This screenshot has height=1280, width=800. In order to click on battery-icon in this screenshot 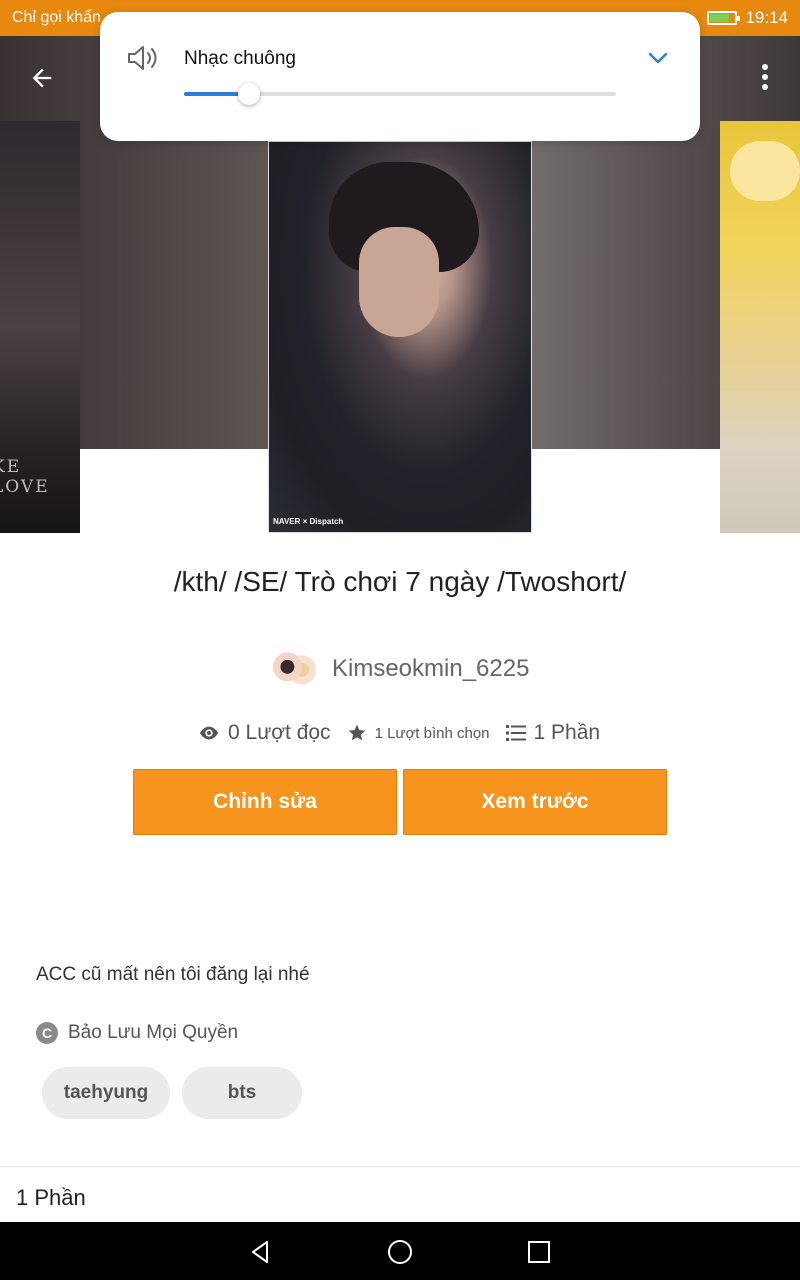, I will do `click(724, 18)`.